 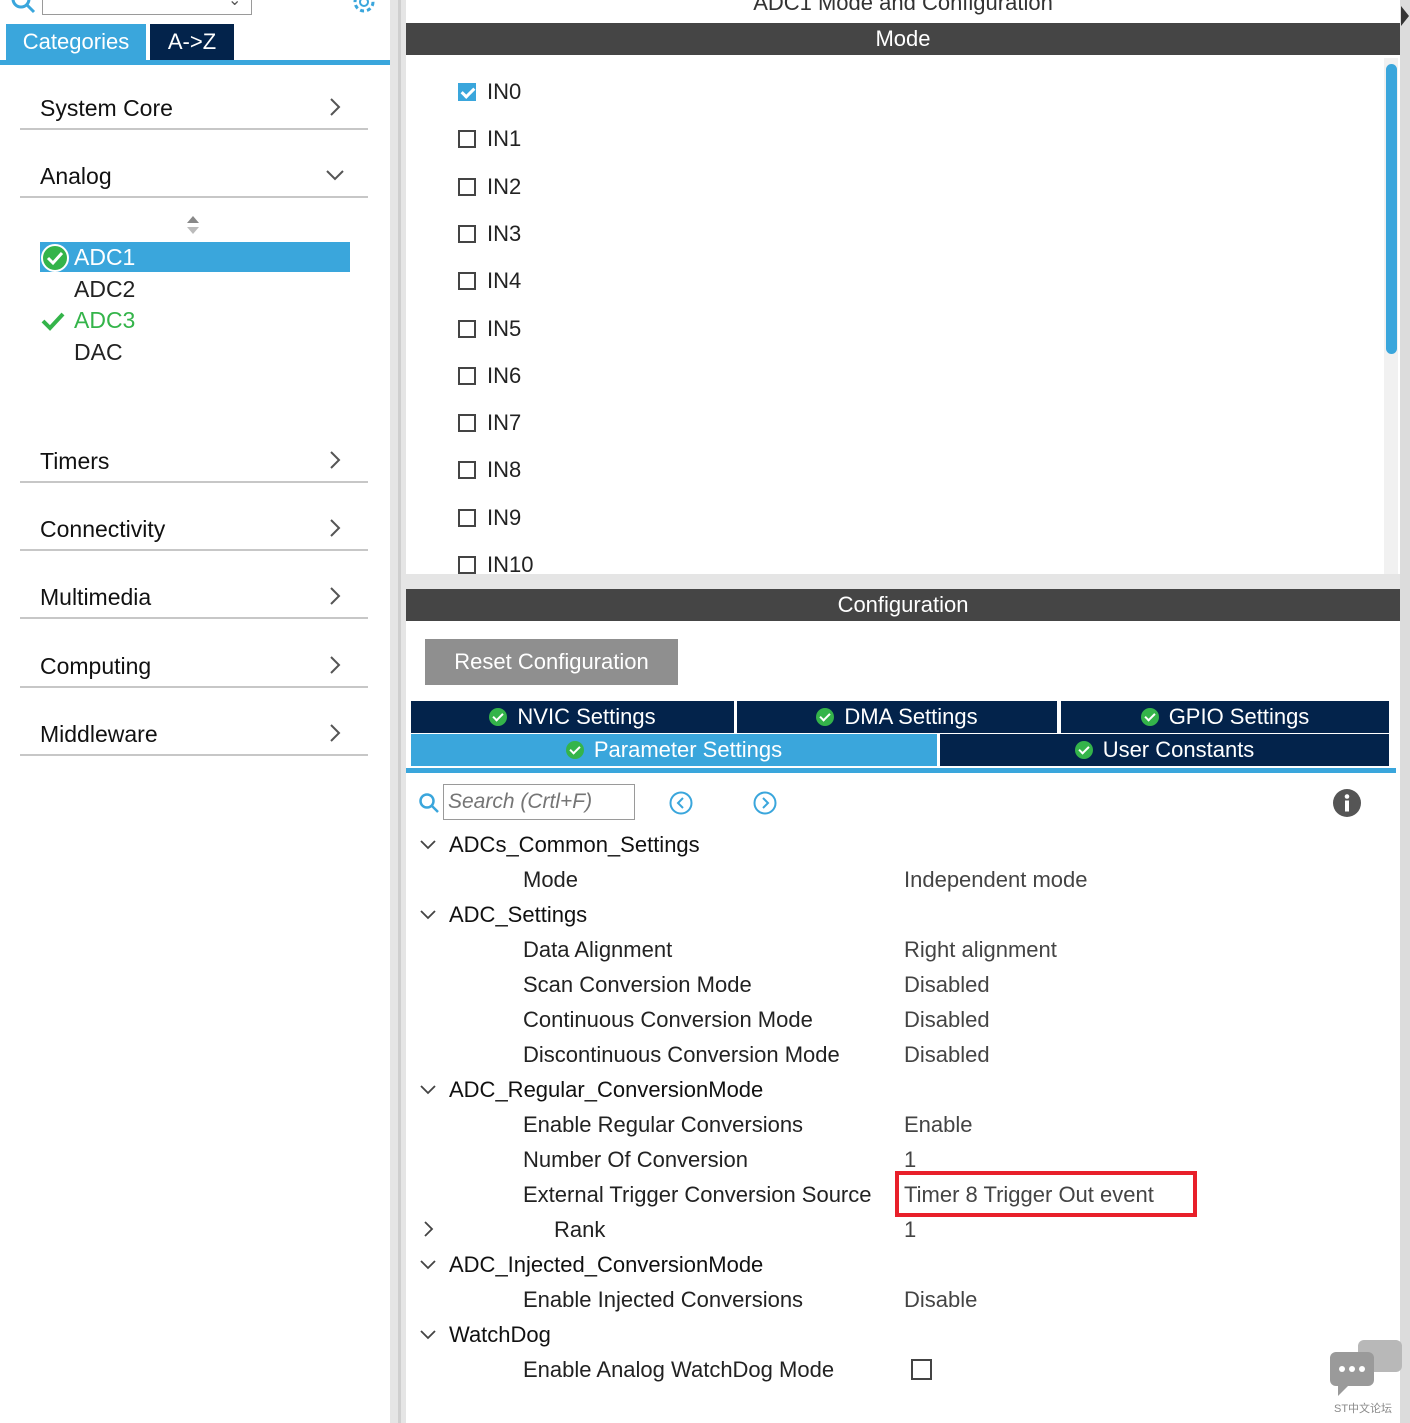 What do you see at coordinates (911, 716) in the screenshot?
I see `tab-label: DMA Settings` at bounding box center [911, 716].